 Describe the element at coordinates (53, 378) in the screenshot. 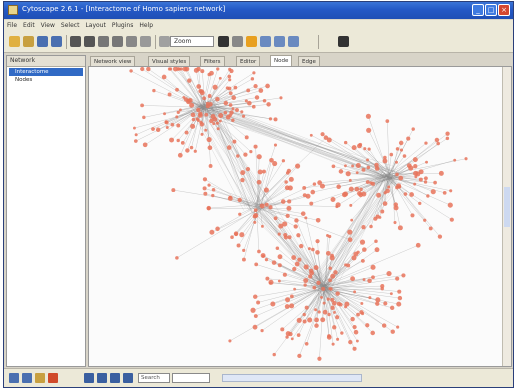

I see `close-icon` at that location.